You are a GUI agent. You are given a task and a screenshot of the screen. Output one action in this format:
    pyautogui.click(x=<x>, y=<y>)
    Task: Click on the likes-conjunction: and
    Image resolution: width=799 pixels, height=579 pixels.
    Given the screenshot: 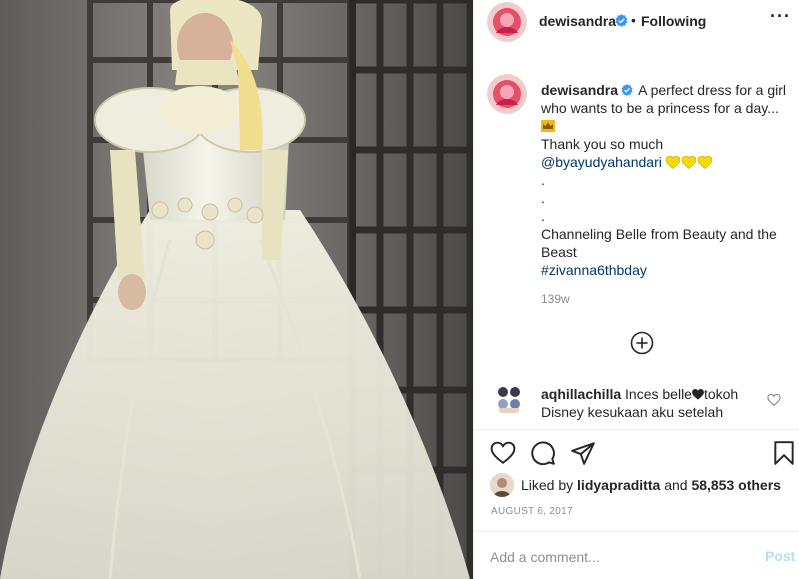 What is the action you would take?
    pyautogui.click(x=676, y=485)
    